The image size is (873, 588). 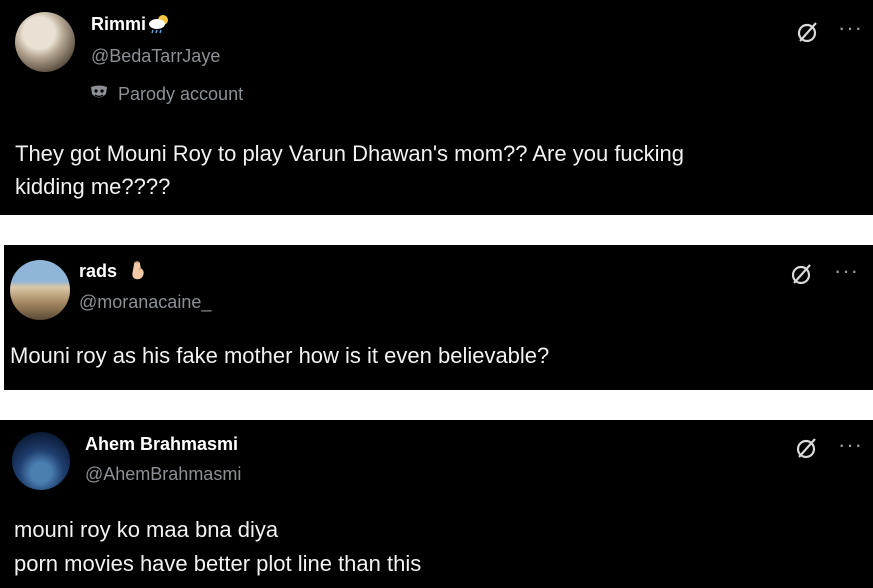 What do you see at coordinates (98, 271) in the screenshot?
I see `display-name: rads` at bounding box center [98, 271].